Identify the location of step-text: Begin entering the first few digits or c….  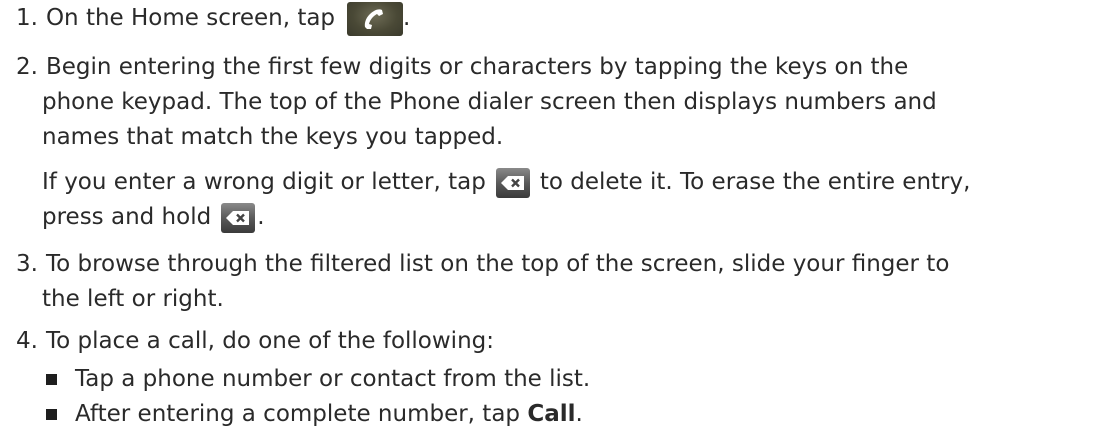
(477, 67).